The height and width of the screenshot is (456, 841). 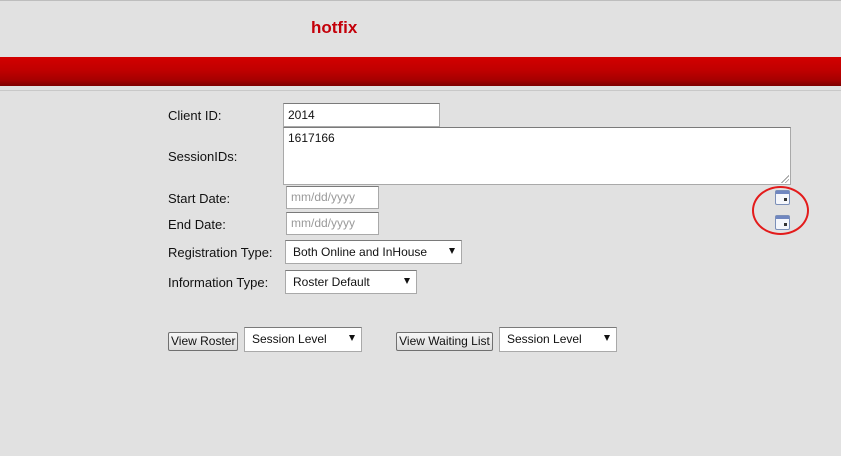 I want to click on registration-type-label: Registration Type:, so click(x=220, y=252).